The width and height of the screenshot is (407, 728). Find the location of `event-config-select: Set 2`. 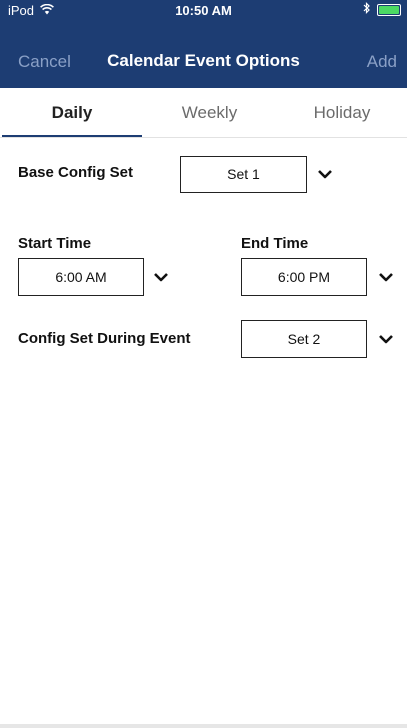

event-config-select: Set 2 is located at coordinates (304, 339).